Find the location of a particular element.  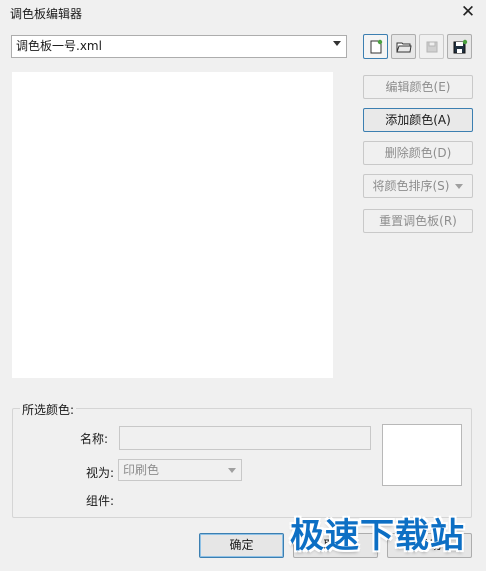

sort-colors-button: 将颜色排序(S) is located at coordinates (418, 186).